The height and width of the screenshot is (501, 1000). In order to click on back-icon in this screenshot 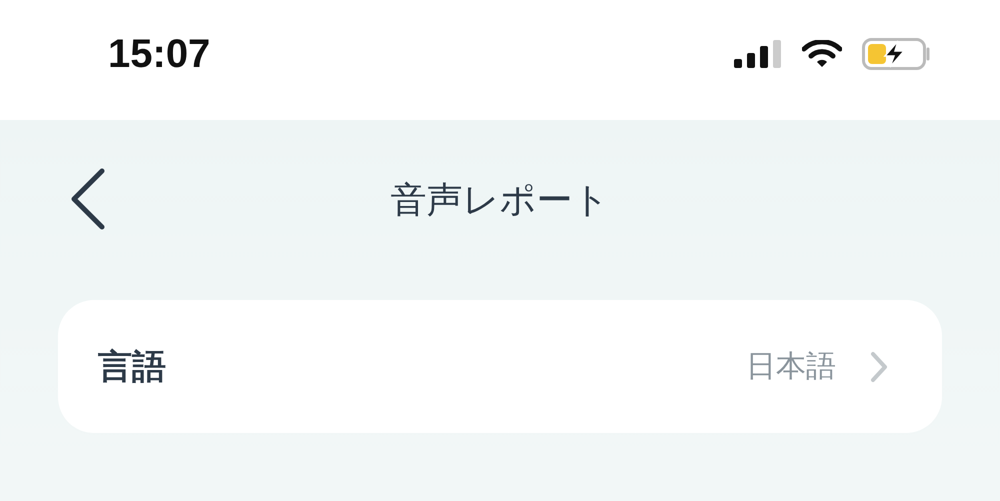, I will do `click(88, 199)`.